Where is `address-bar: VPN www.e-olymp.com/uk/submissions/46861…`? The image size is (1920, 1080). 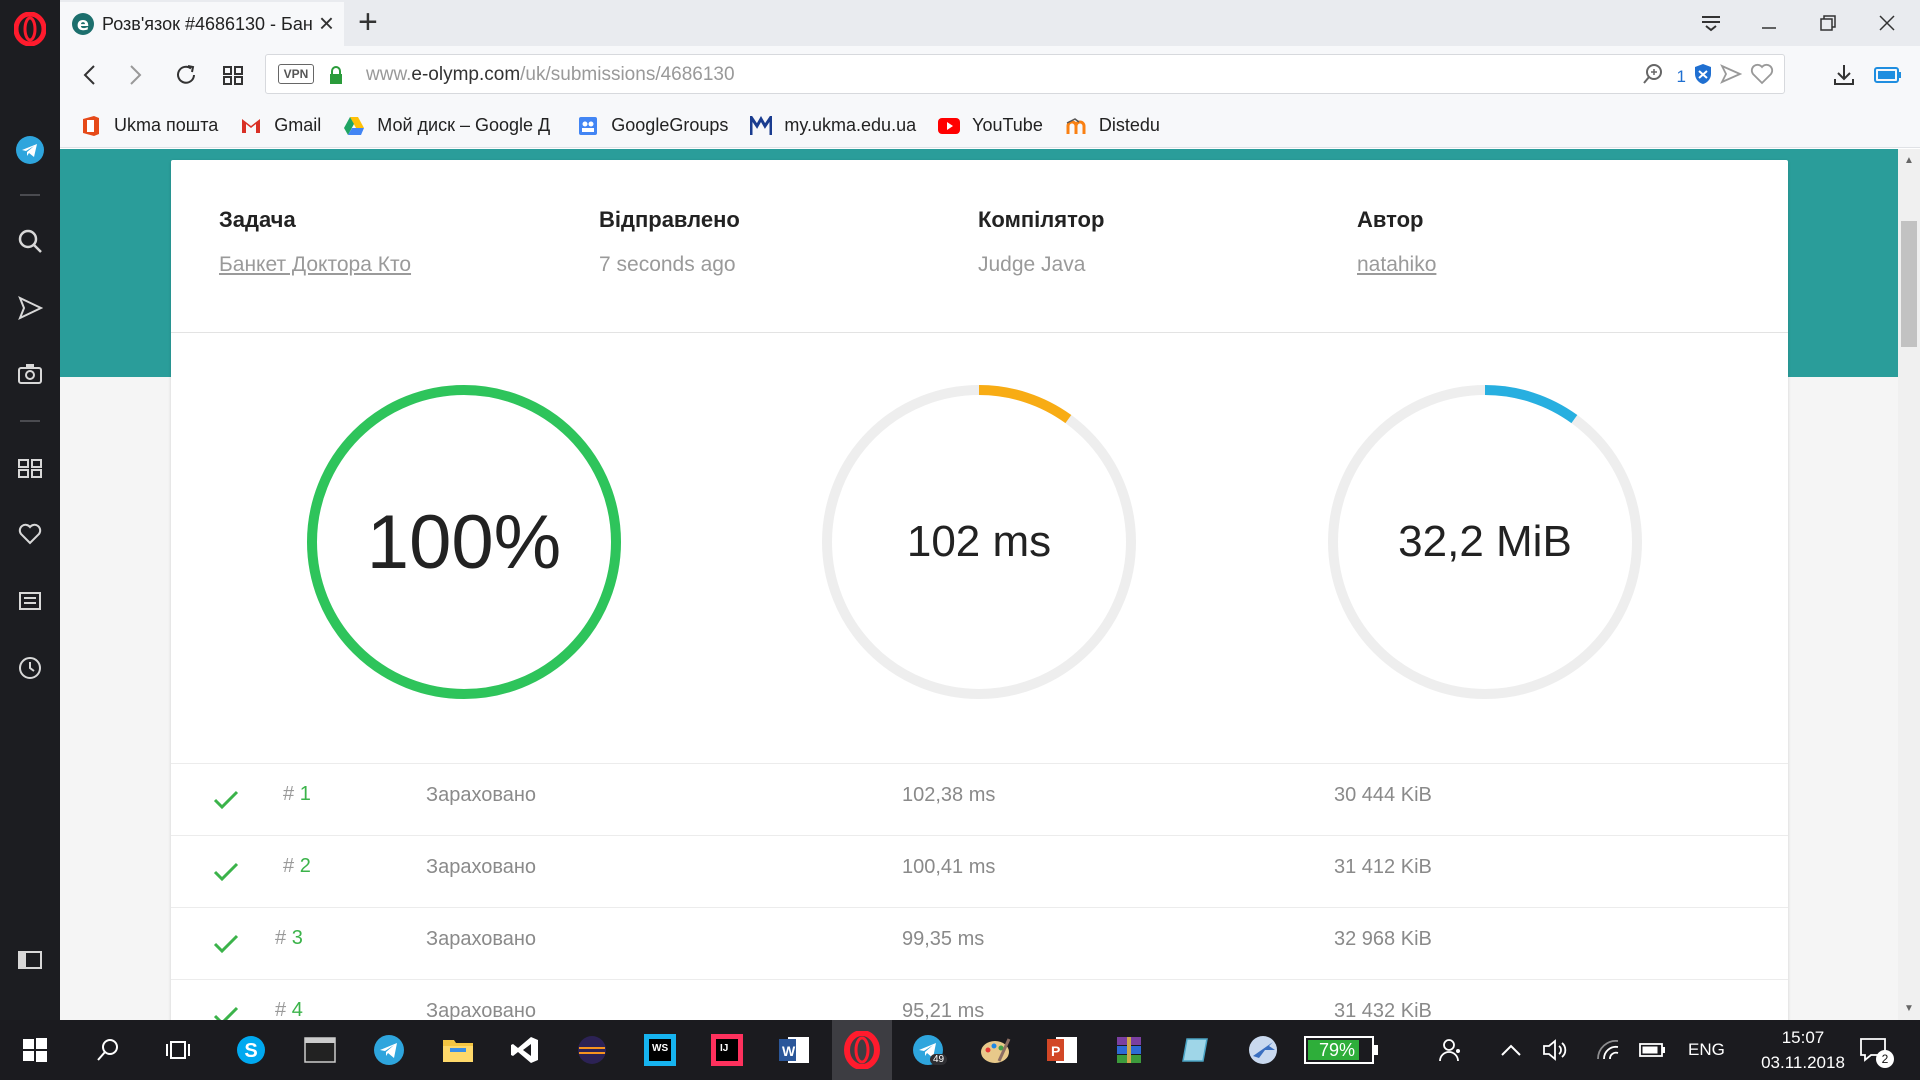
address-bar: VPN www.e-olymp.com/uk/submissions/46861… is located at coordinates (1025, 74).